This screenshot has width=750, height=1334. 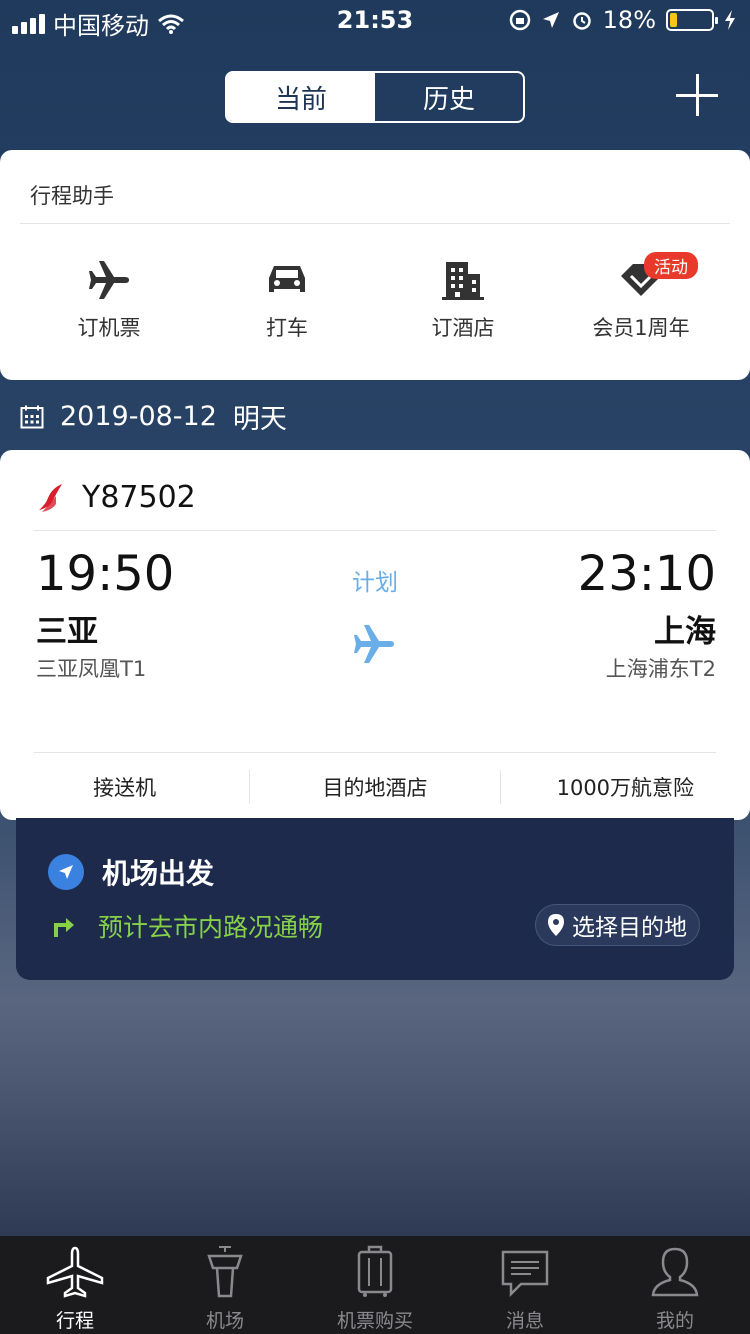 What do you see at coordinates (138, 416) in the screenshot?
I see `trip-date: 2019-08-12` at bounding box center [138, 416].